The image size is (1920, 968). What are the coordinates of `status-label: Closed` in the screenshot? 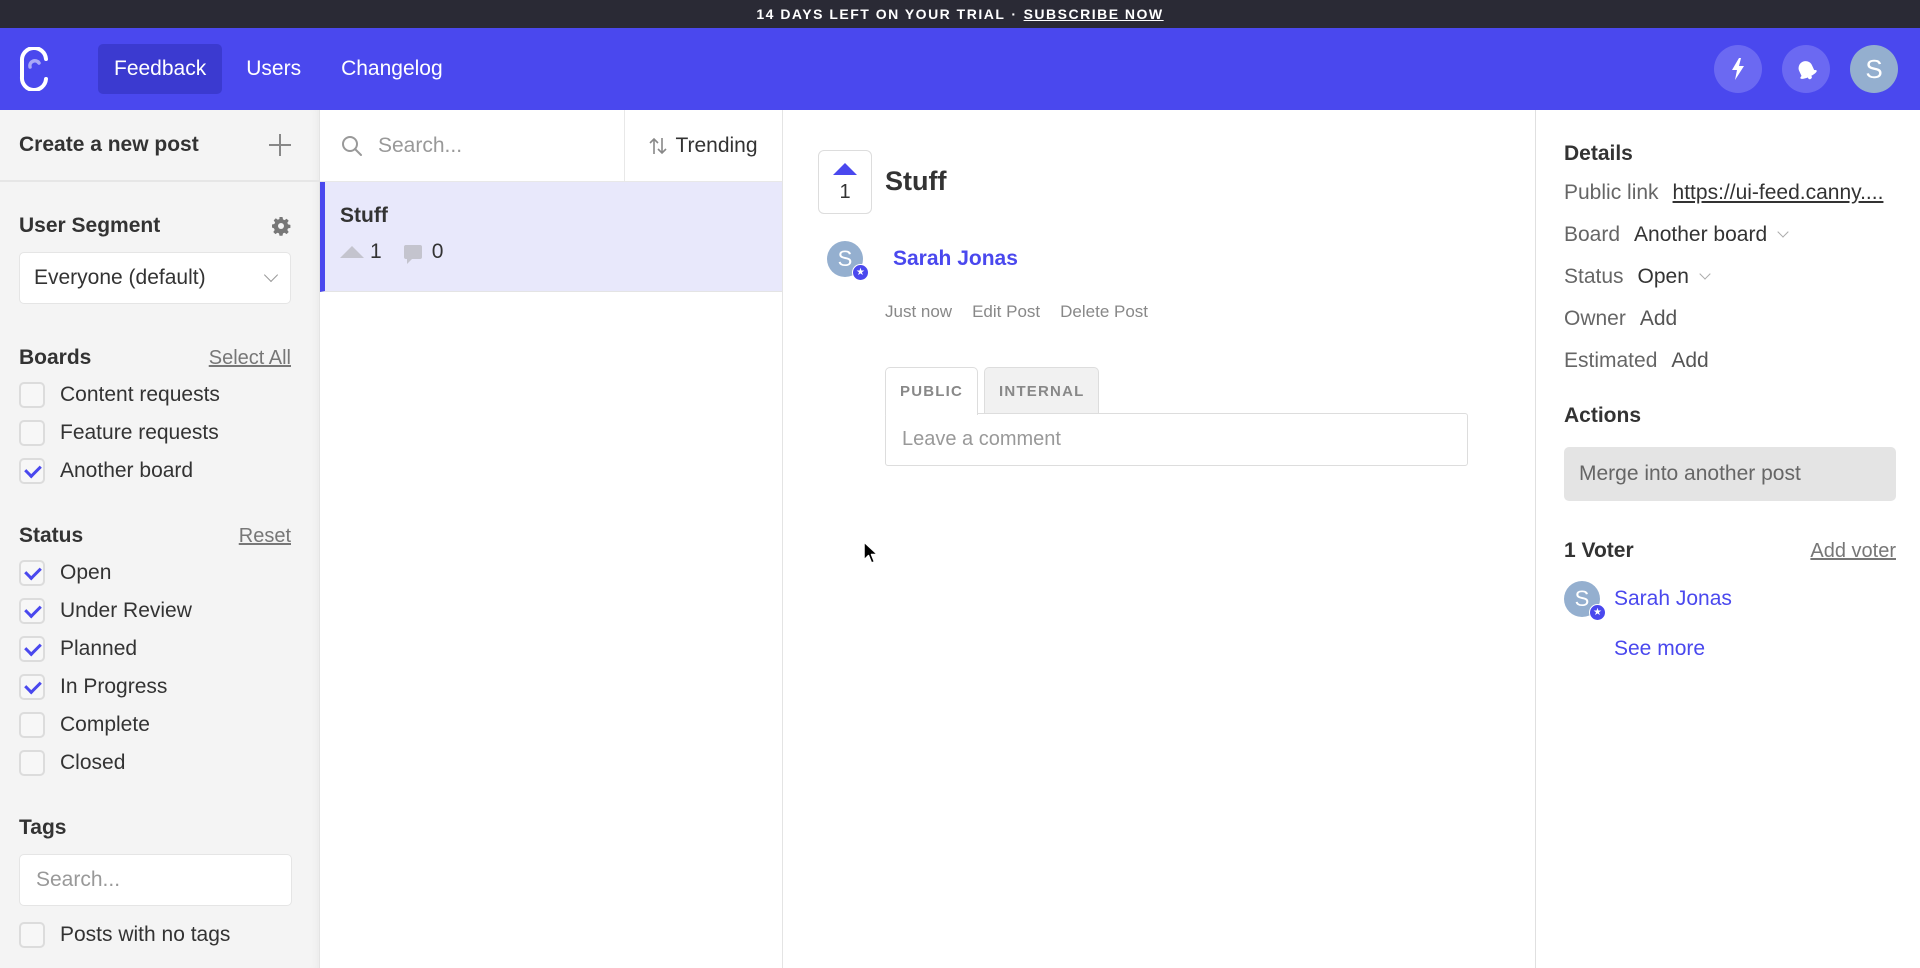 It's located at (93, 762).